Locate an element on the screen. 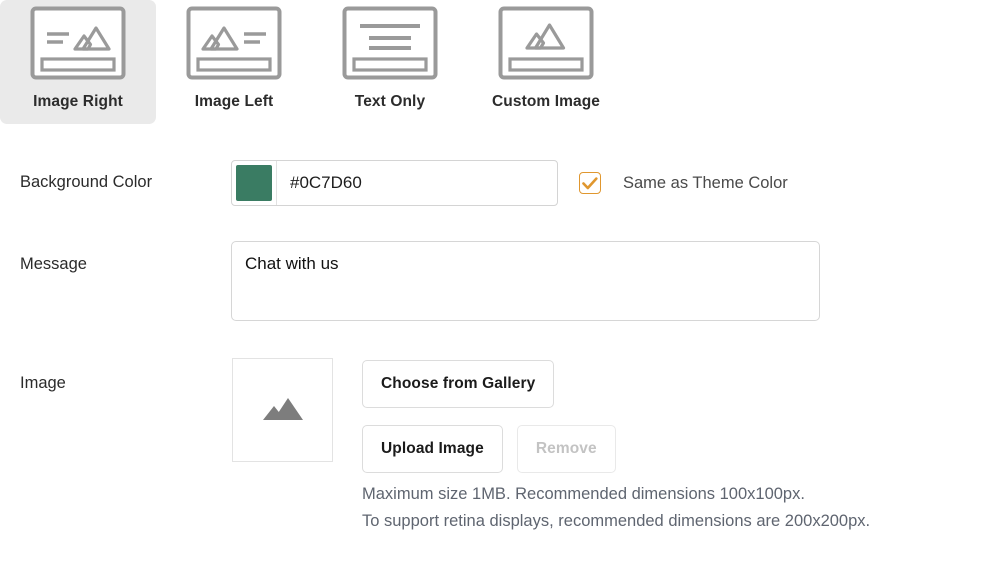 This screenshot has width=1000, height=562. layout-option-image-right: Image Right is located at coordinates (78, 62).